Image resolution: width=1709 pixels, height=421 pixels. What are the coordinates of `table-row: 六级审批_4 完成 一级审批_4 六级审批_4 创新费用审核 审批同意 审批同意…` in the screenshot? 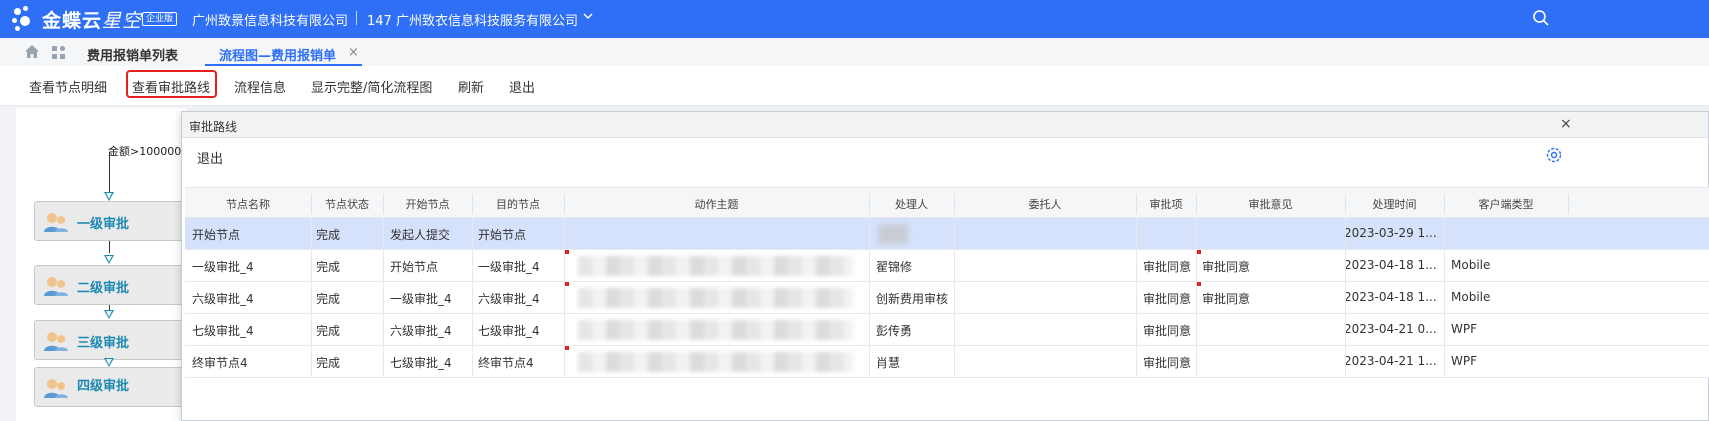 It's located at (947, 298).